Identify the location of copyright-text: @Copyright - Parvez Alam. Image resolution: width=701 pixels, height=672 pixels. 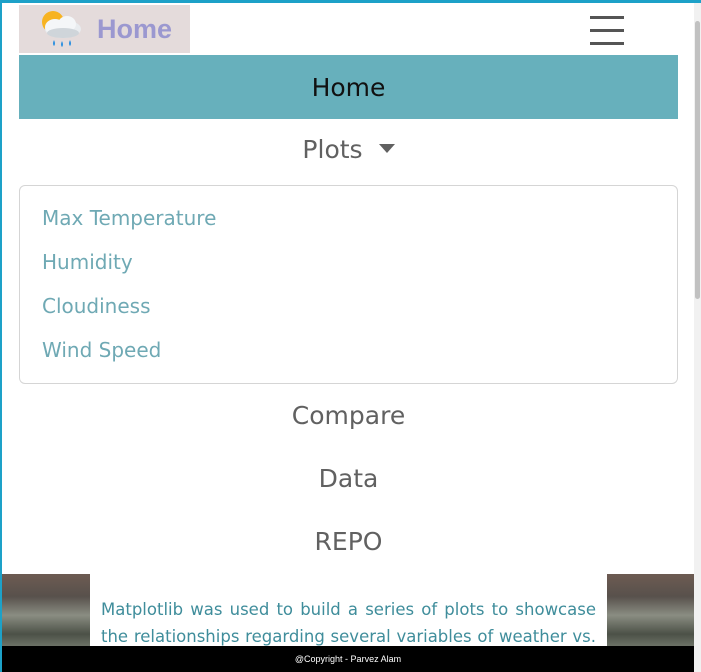
(348, 659).